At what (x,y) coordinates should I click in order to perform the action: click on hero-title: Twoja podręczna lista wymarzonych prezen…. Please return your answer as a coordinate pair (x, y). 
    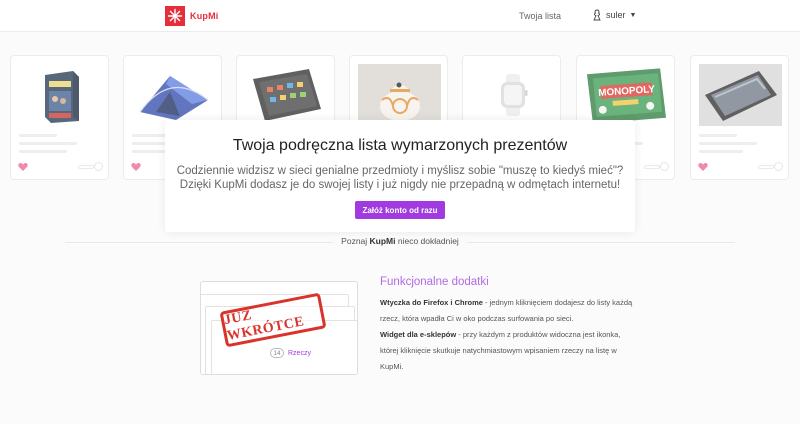
    Looking at the image, I should click on (400, 145).